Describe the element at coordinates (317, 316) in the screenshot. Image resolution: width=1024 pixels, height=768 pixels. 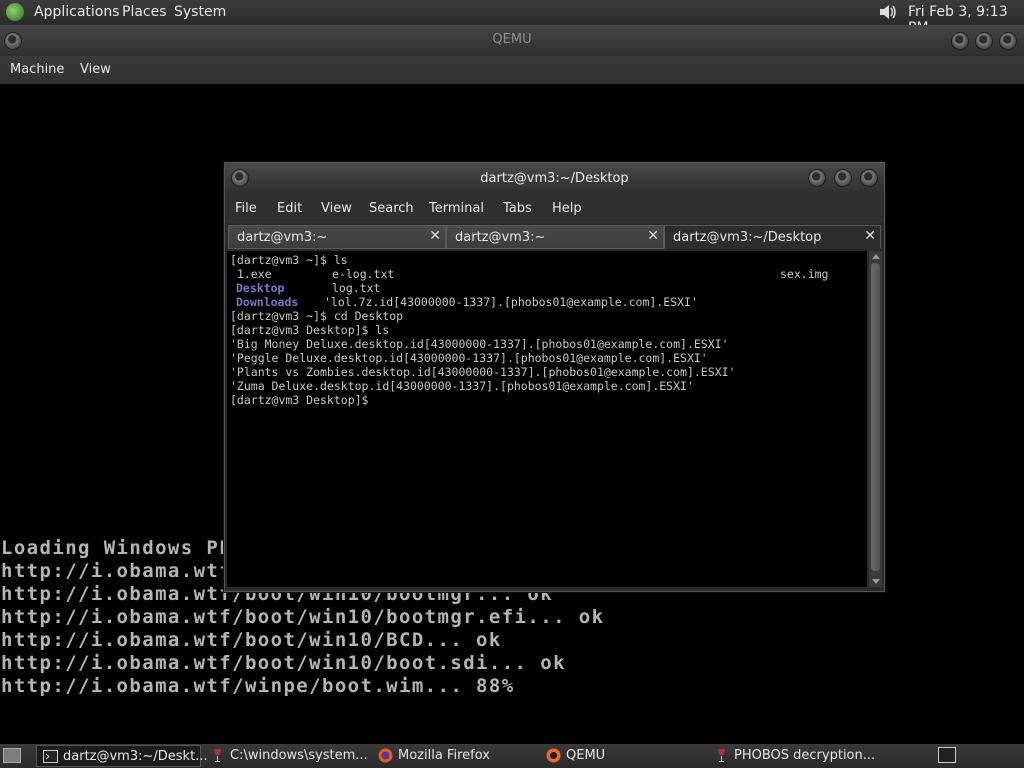
I see `terminal-line: [dartz@vm3 ~]$ cd Desktop` at that location.